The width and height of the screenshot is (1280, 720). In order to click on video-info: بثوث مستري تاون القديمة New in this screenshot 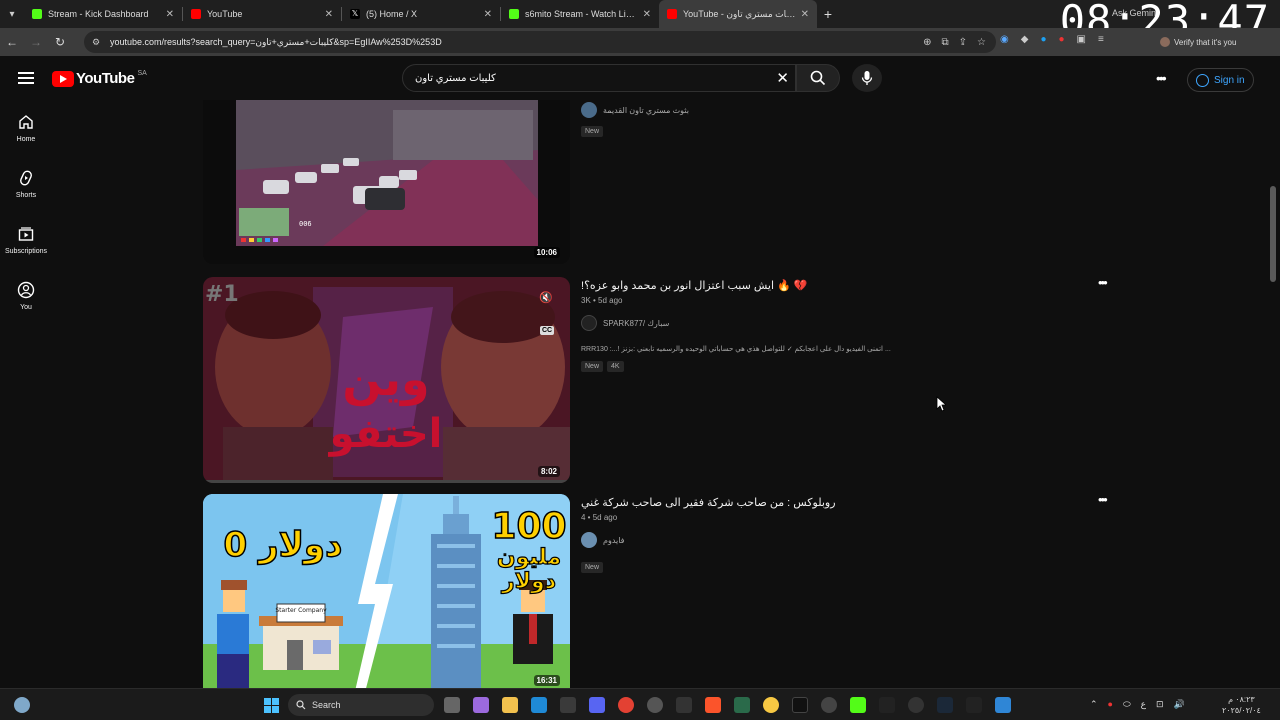, I will do `click(846, 119)`.